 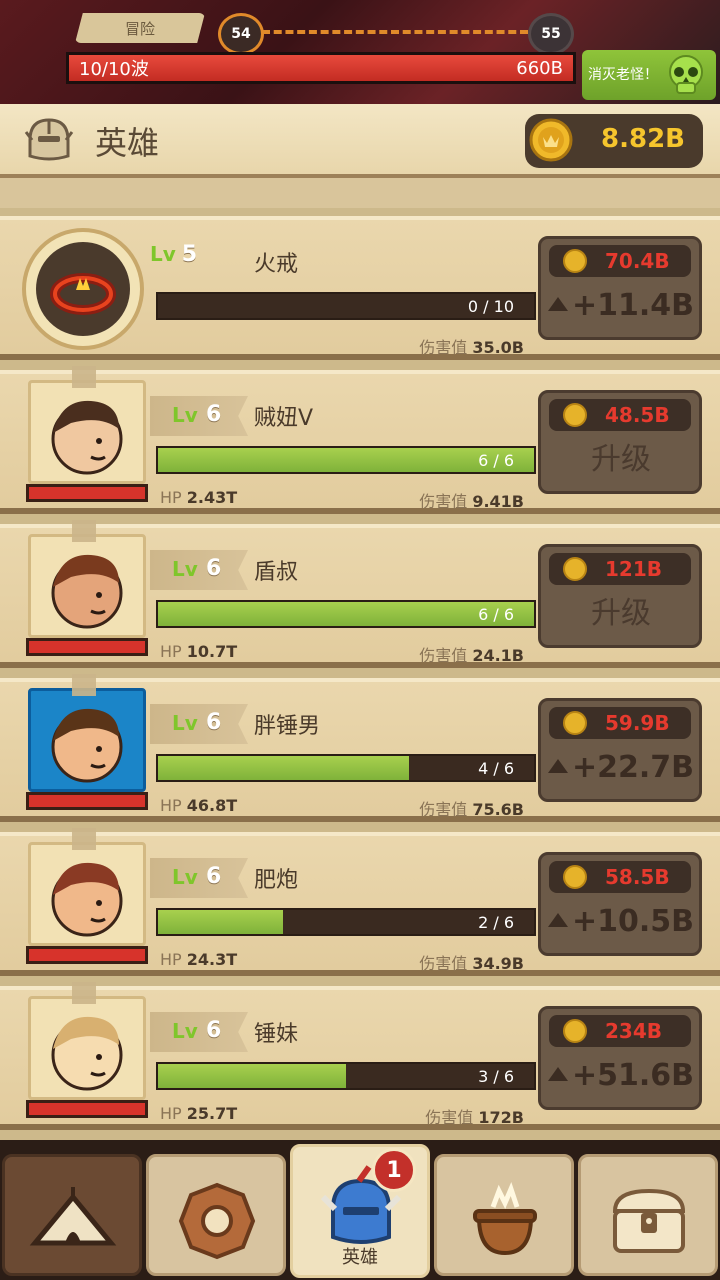 I want to click on hero-name: 盾叔, so click(x=276, y=572).